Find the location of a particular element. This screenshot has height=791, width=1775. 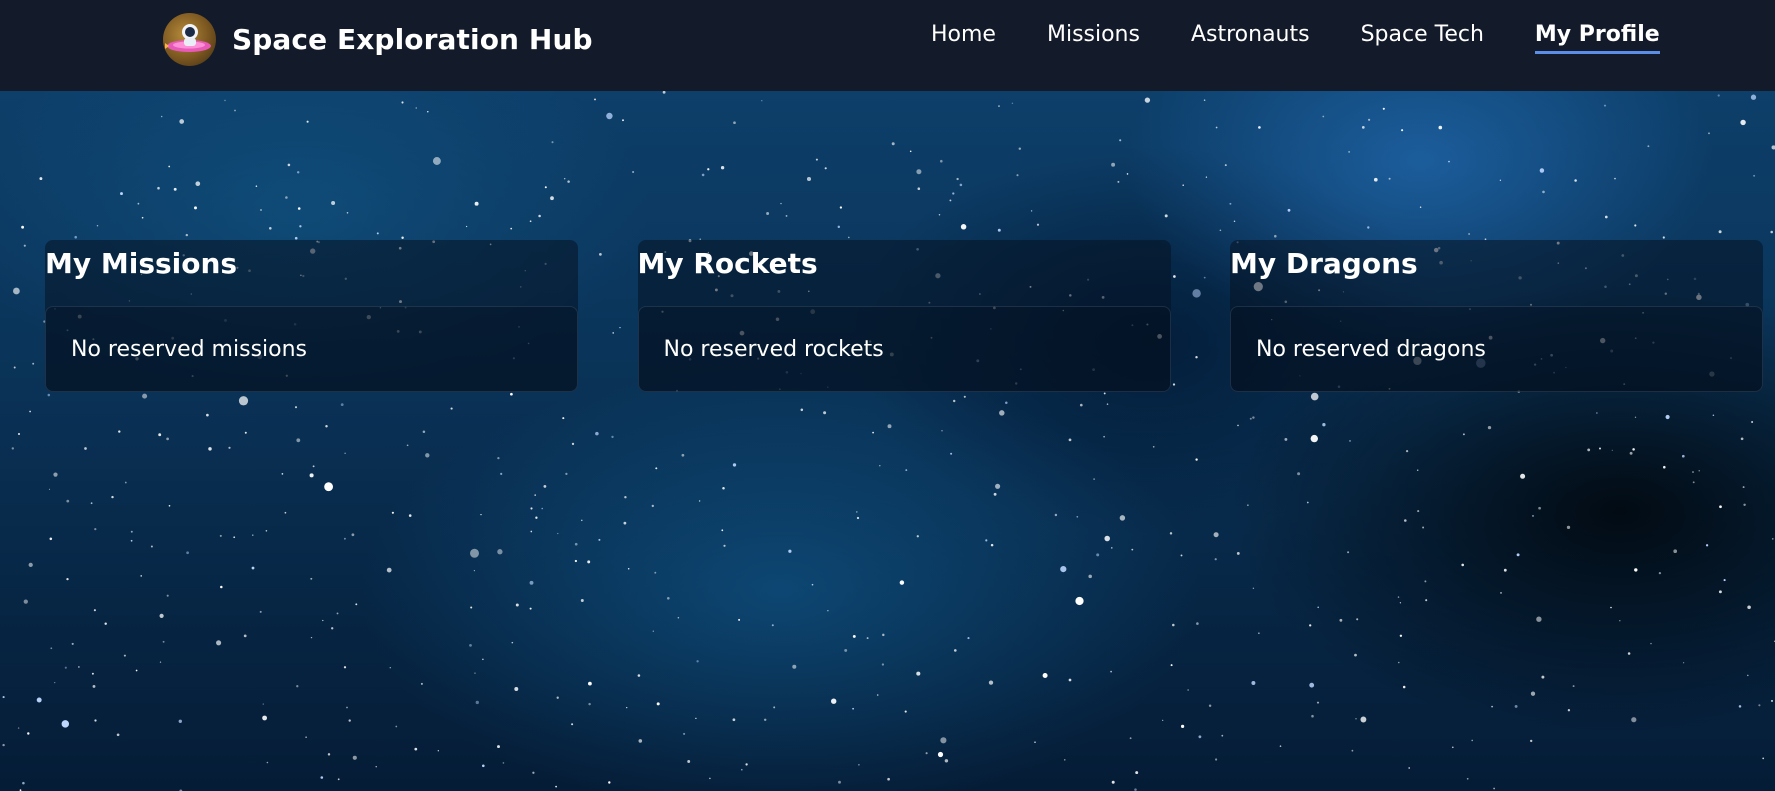

brand: Space Exploration Hub is located at coordinates (378, 39).